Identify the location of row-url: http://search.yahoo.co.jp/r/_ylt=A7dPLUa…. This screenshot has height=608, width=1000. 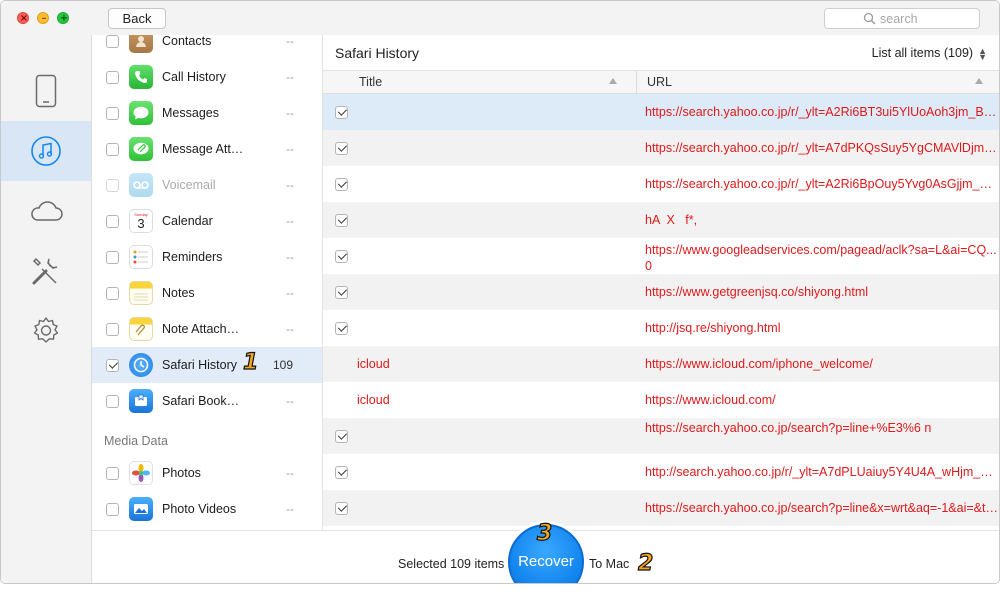
(821, 472).